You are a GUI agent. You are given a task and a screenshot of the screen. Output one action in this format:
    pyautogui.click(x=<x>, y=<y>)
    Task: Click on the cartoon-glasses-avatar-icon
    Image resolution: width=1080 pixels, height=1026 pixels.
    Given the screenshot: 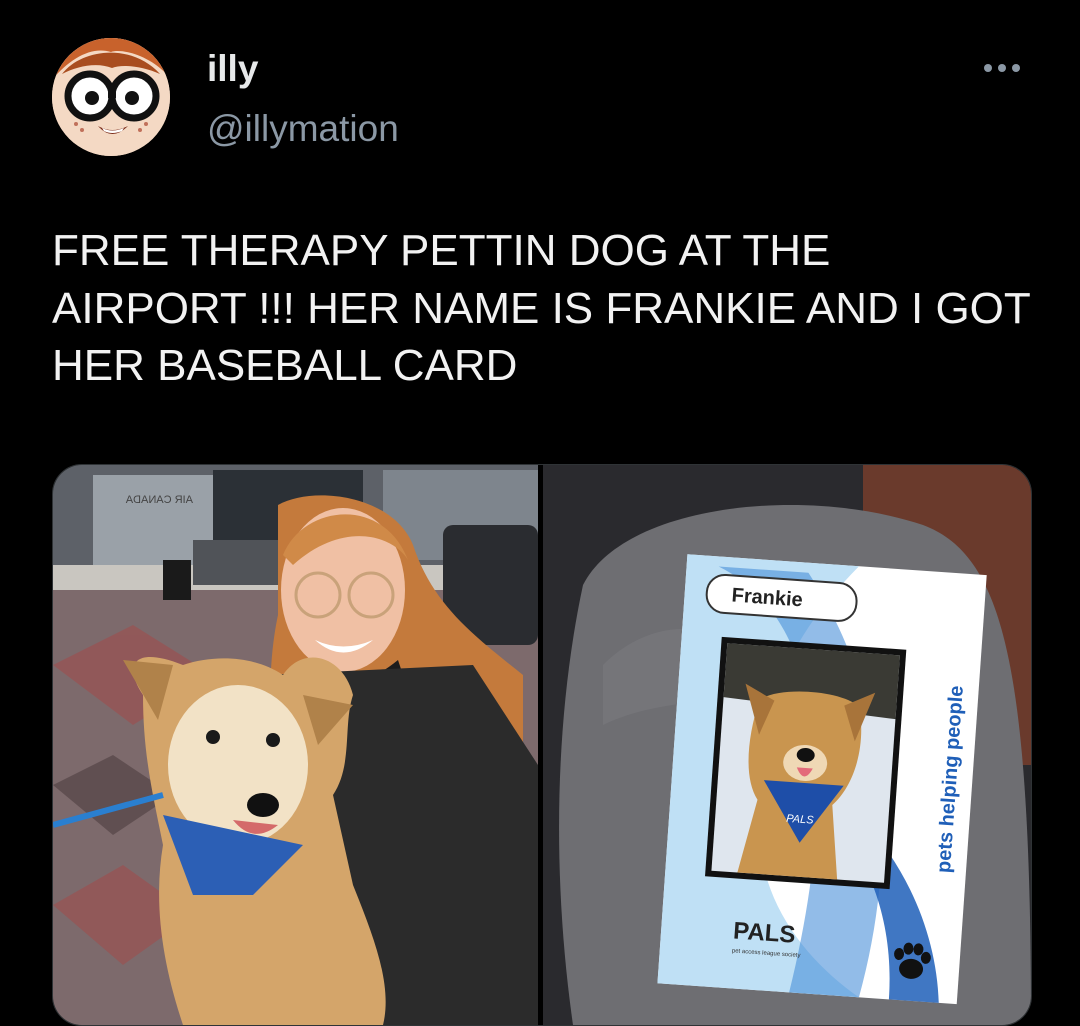 What is the action you would take?
    pyautogui.click(x=111, y=97)
    